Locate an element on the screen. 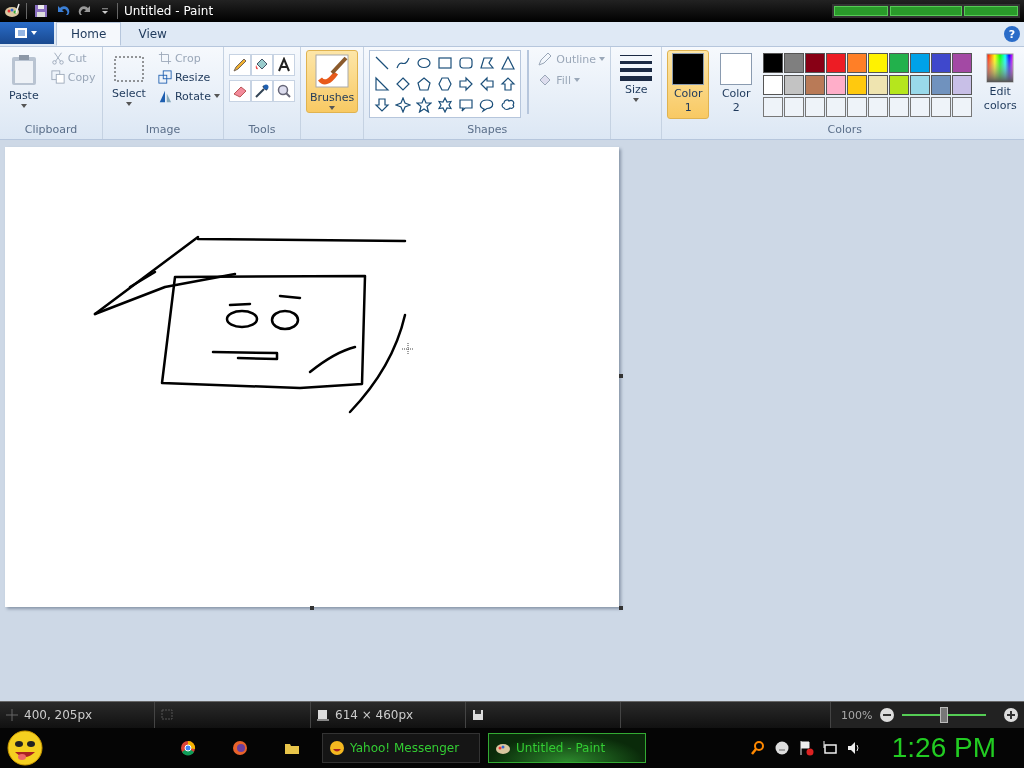 The height and width of the screenshot is (768, 1024). group-label: Tools is located at coordinates (262, 130).